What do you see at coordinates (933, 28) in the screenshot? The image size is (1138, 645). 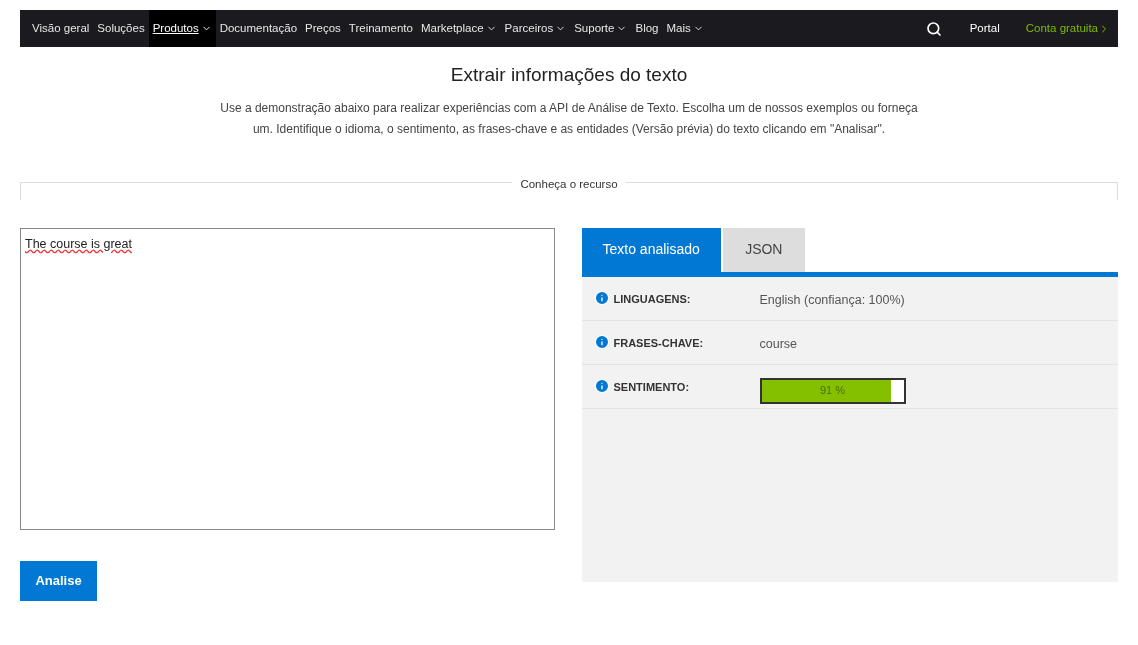 I see `search-icon` at bounding box center [933, 28].